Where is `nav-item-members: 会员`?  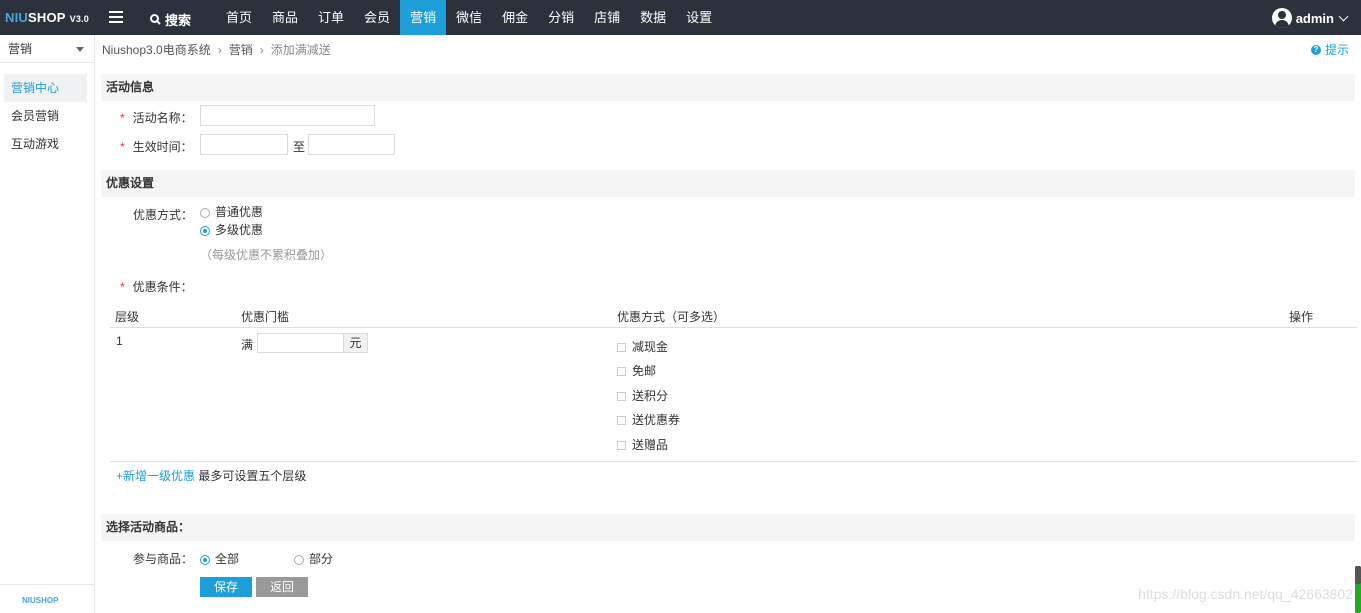 nav-item-members: 会员 is located at coordinates (377, 17).